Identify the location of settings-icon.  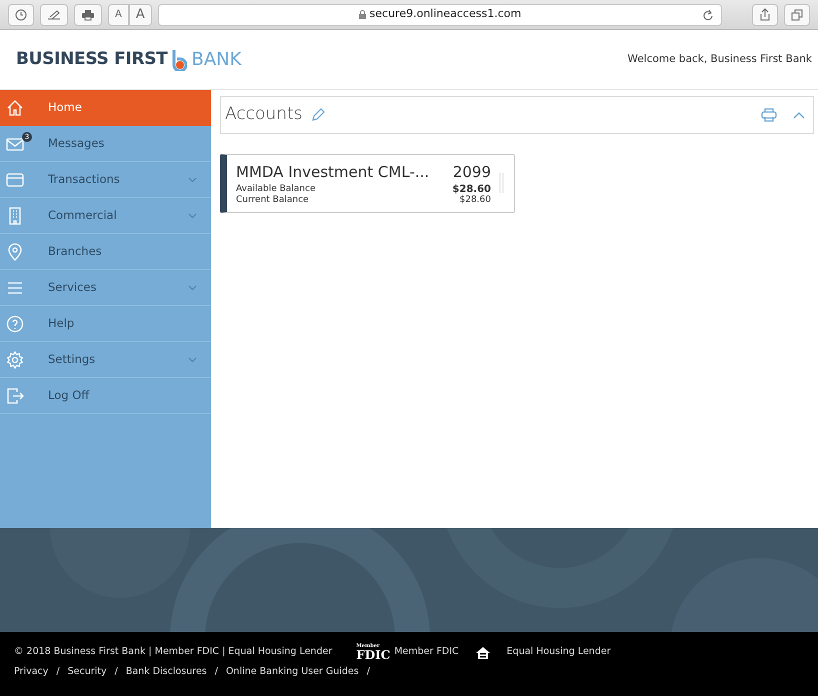
(15, 359).